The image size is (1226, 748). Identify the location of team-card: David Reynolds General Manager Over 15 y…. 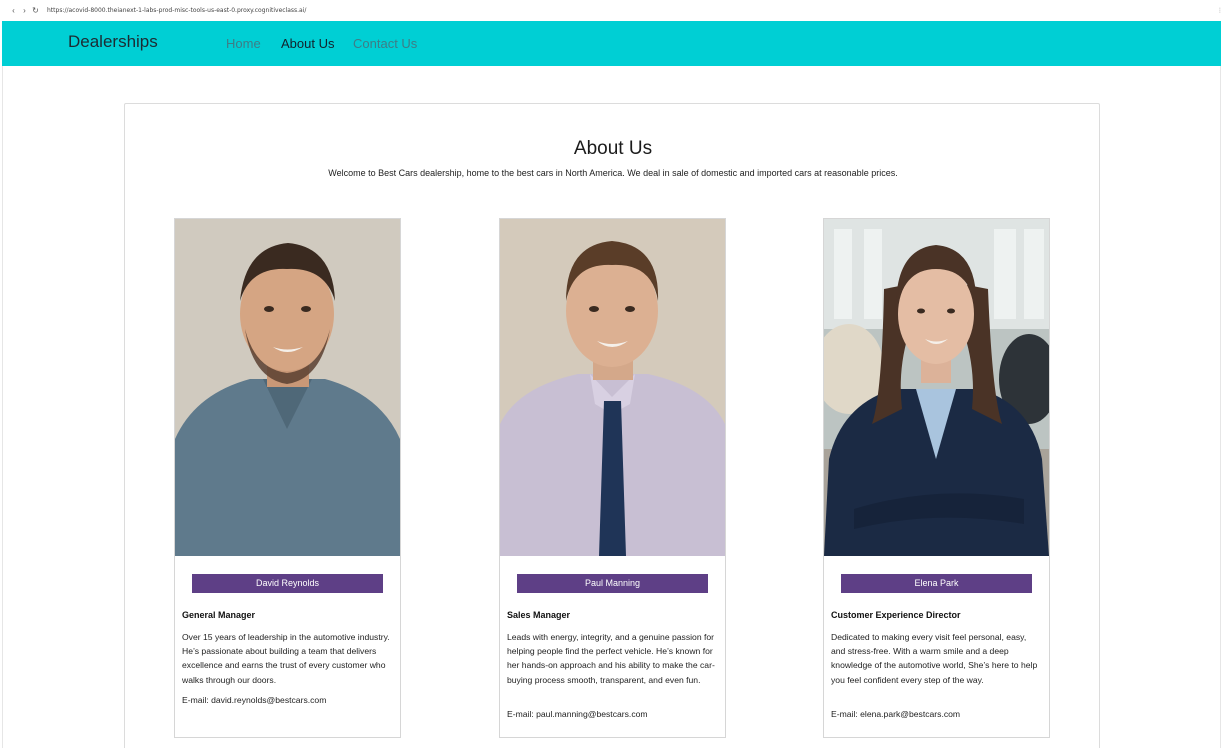
(287, 478).